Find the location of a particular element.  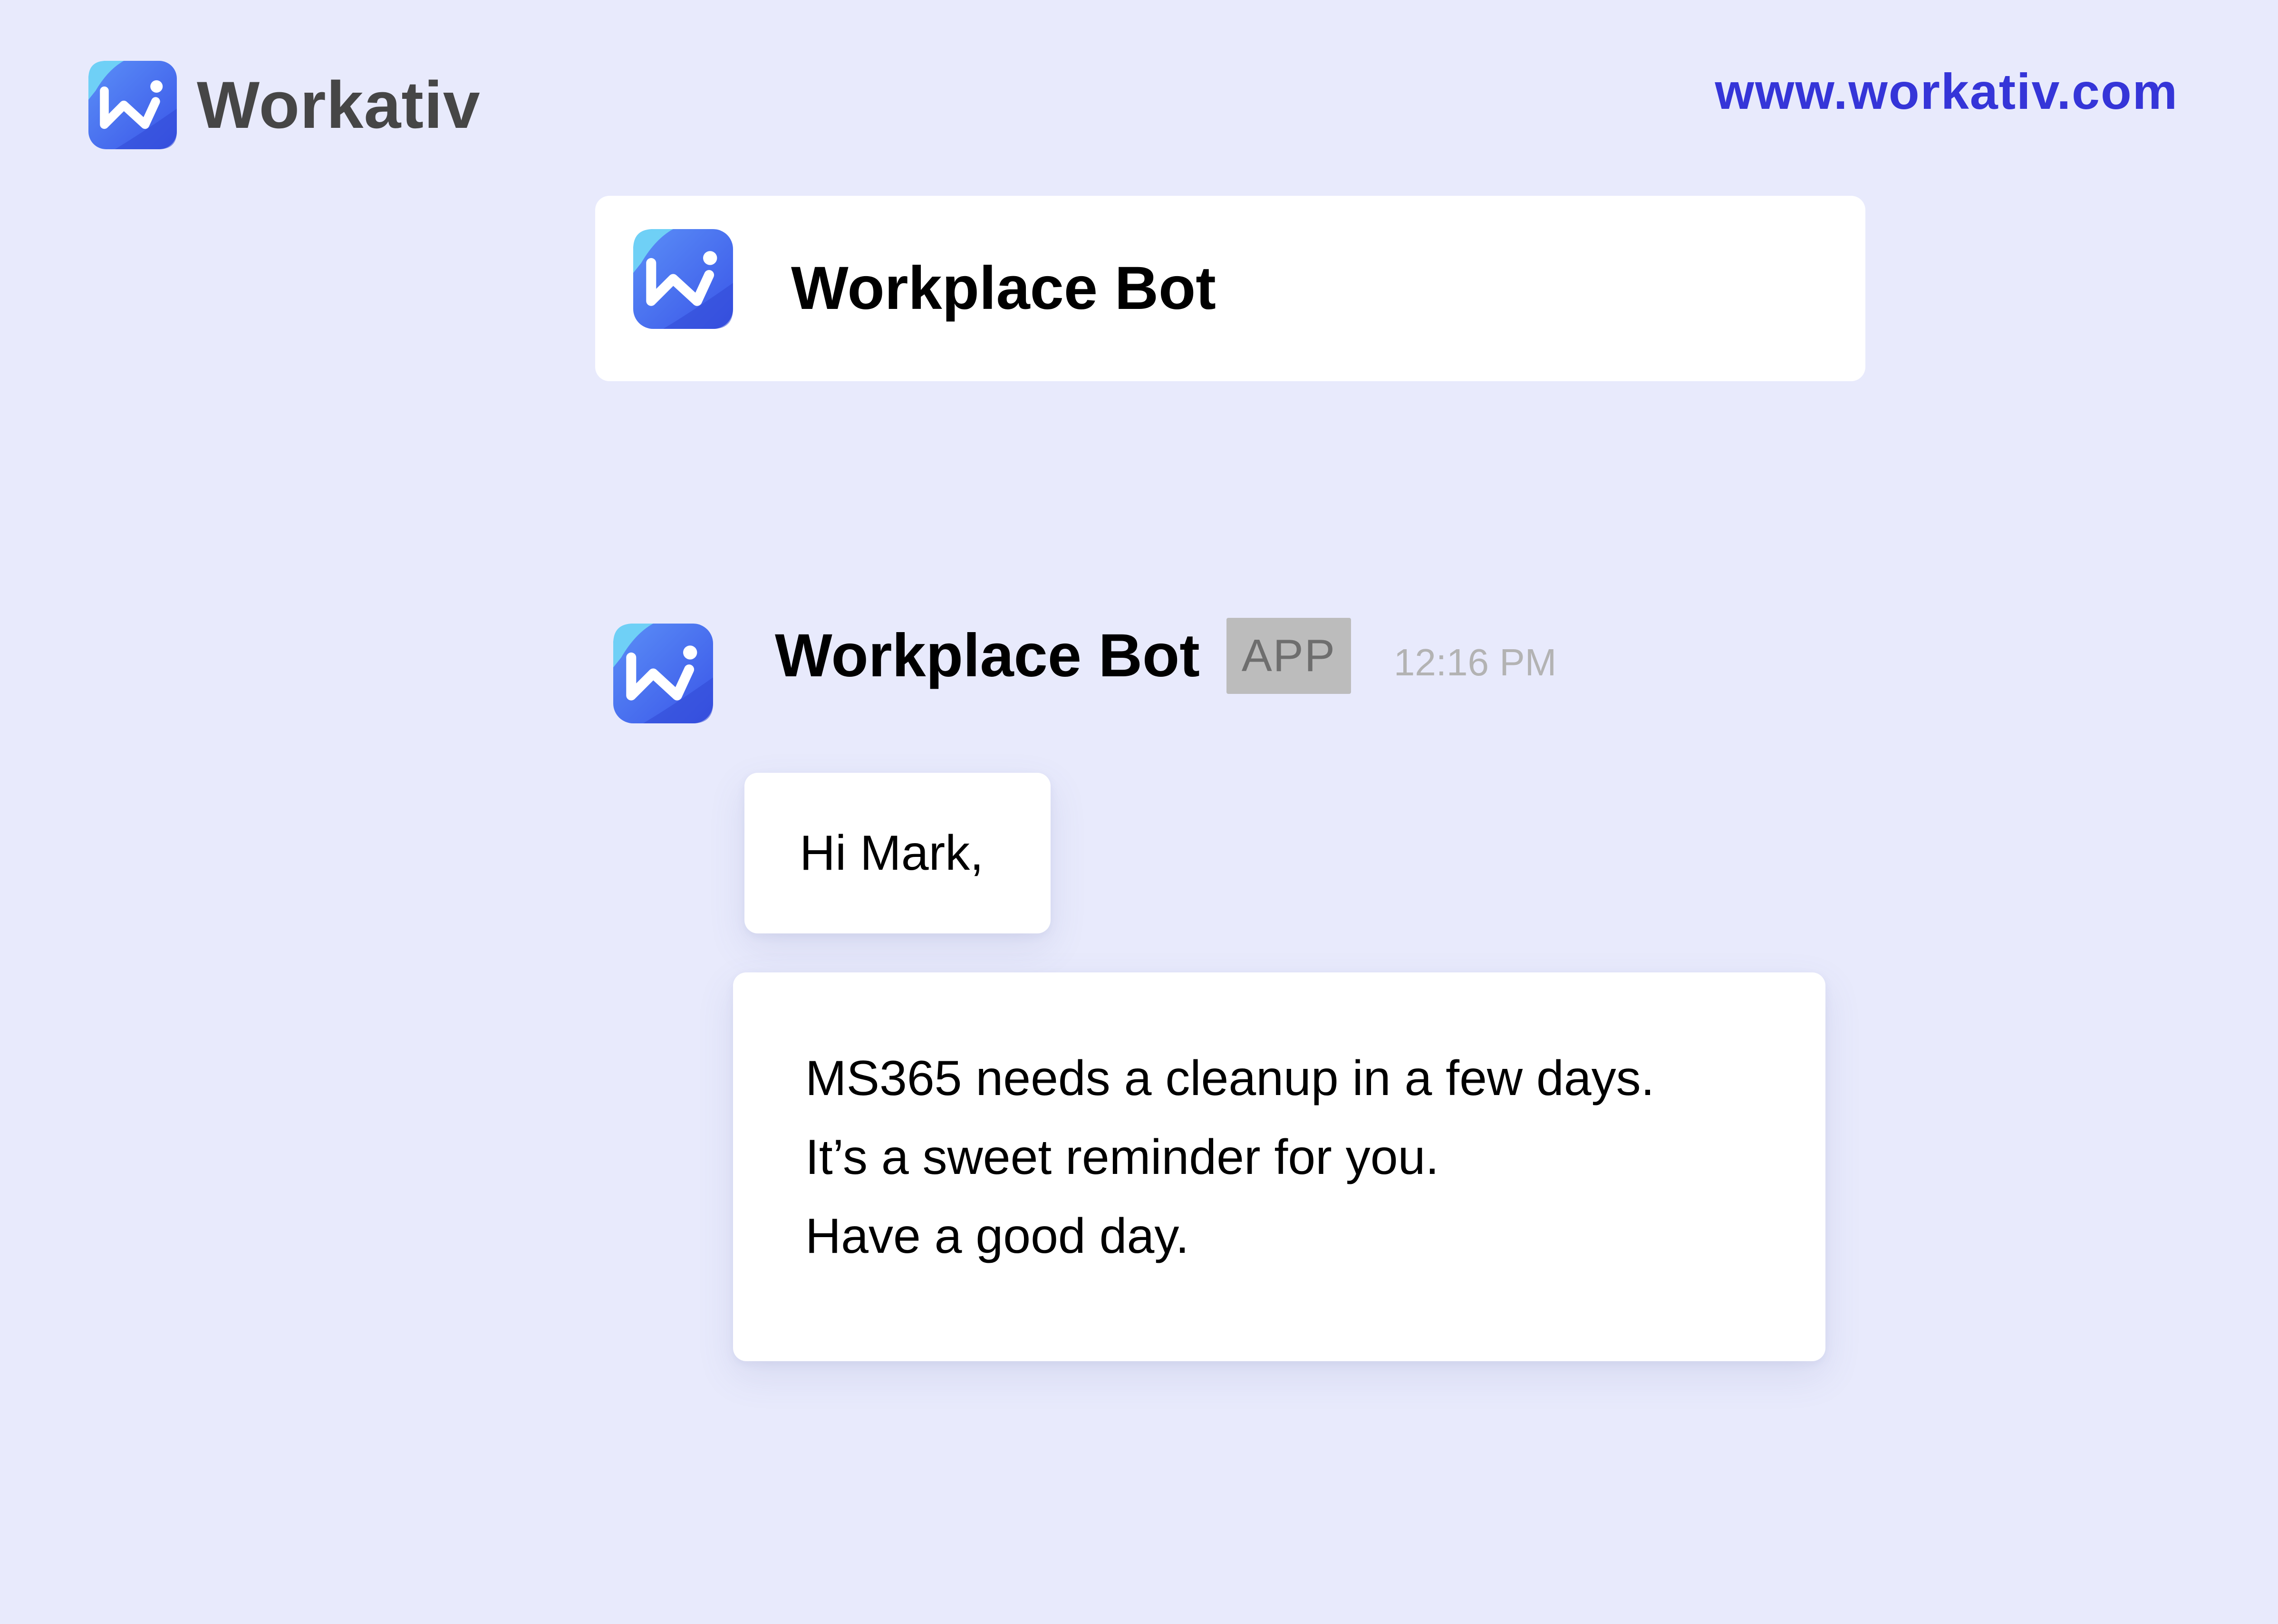

brand-name: Workativ is located at coordinates (339, 104).